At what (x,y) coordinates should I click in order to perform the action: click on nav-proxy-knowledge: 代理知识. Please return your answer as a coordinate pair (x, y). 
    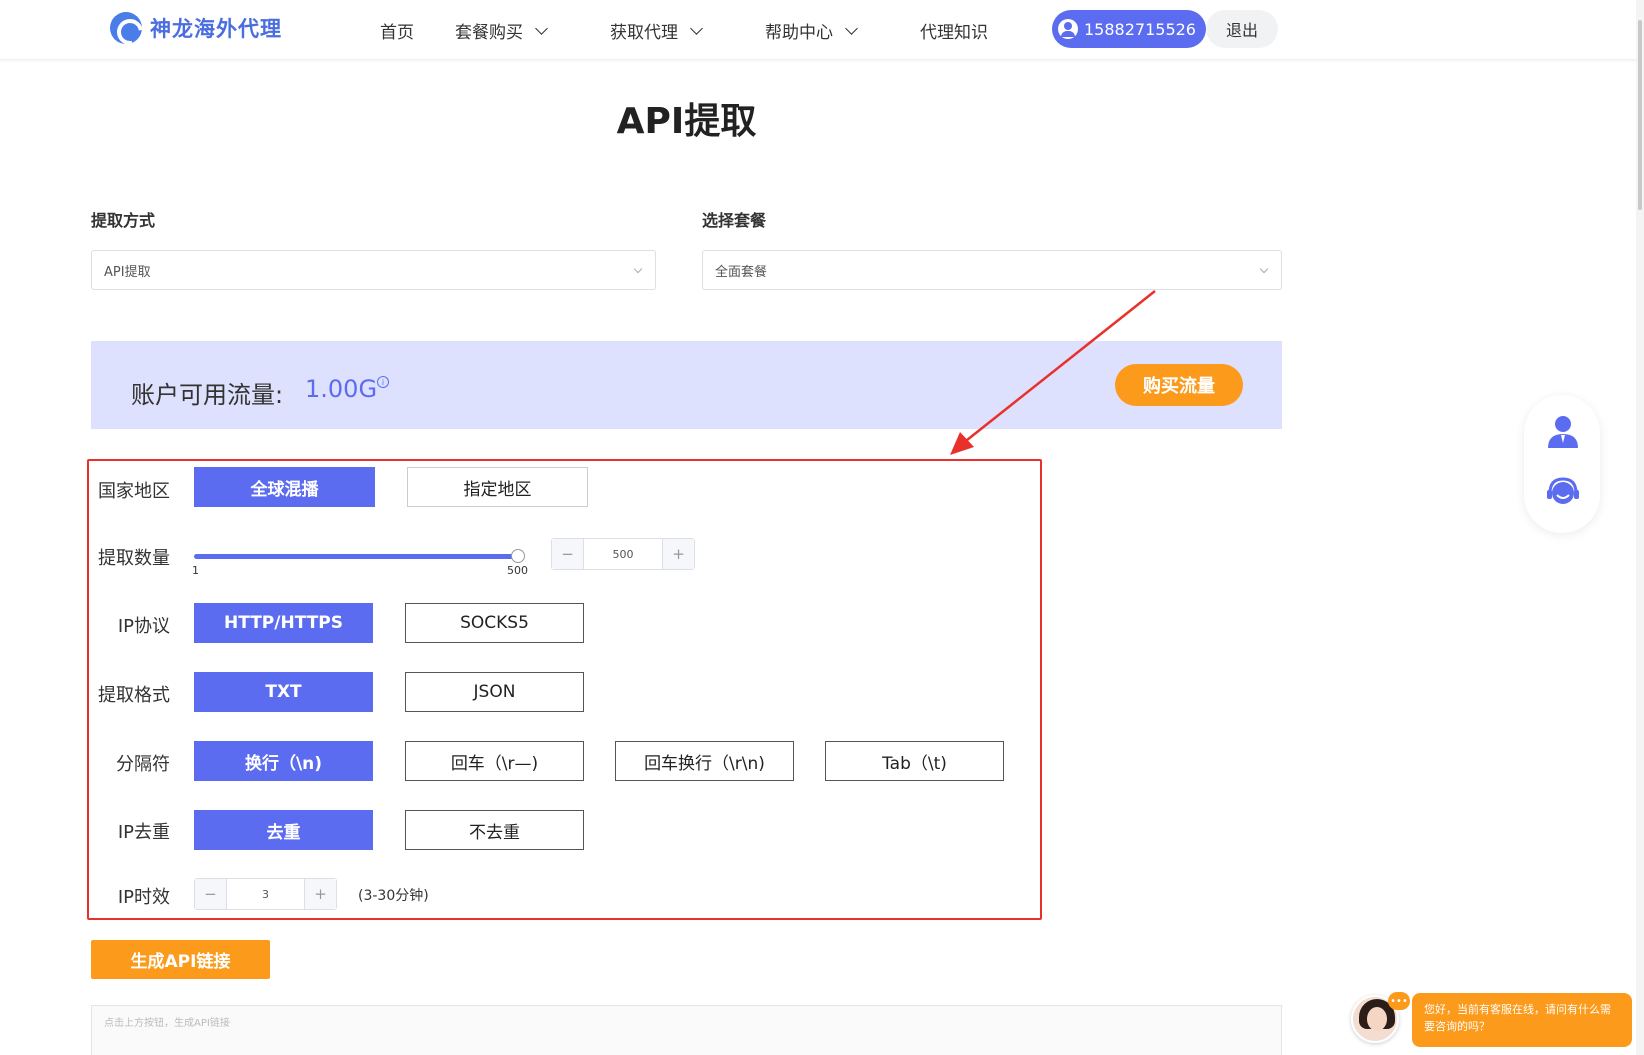
    Looking at the image, I should click on (954, 30).